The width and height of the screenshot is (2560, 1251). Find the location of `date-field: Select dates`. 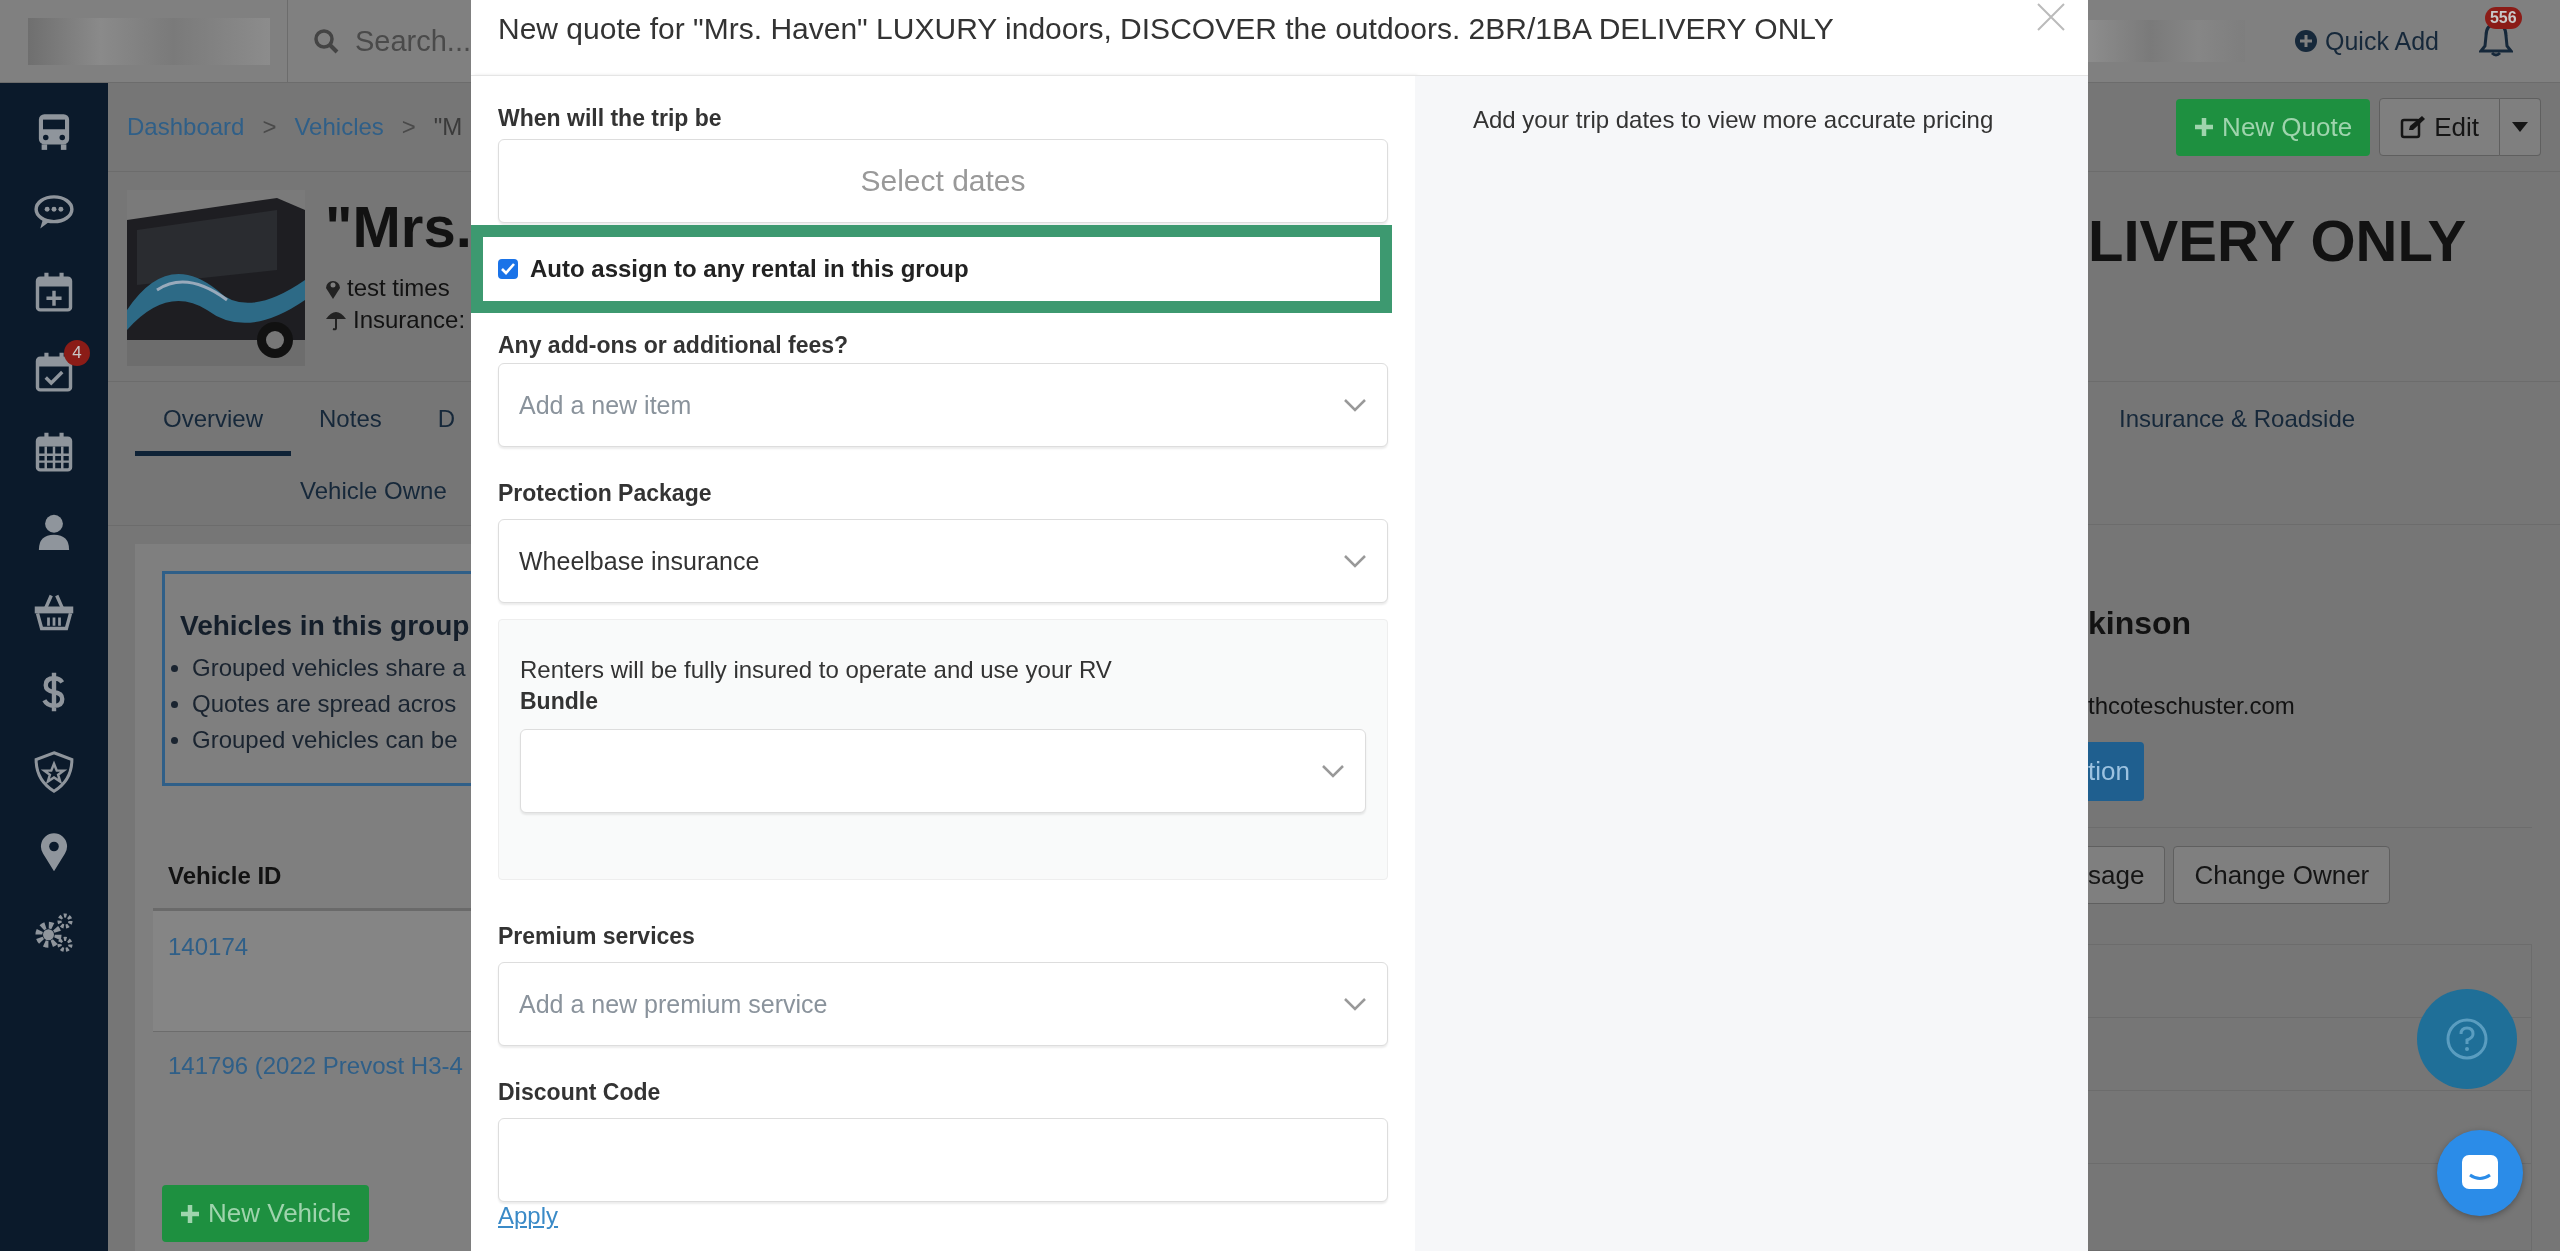

date-field: Select dates is located at coordinates (943, 181).